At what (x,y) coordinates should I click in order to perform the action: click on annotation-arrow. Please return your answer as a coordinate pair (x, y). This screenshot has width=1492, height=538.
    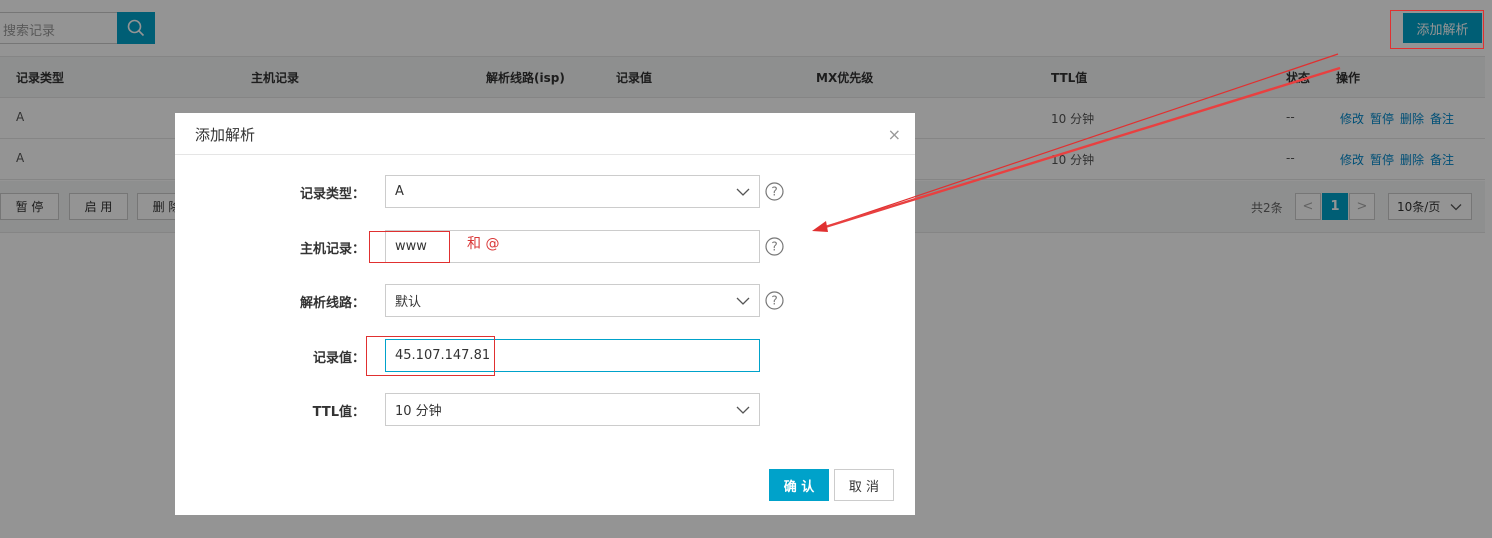
    Looking at the image, I should click on (1076, 142).